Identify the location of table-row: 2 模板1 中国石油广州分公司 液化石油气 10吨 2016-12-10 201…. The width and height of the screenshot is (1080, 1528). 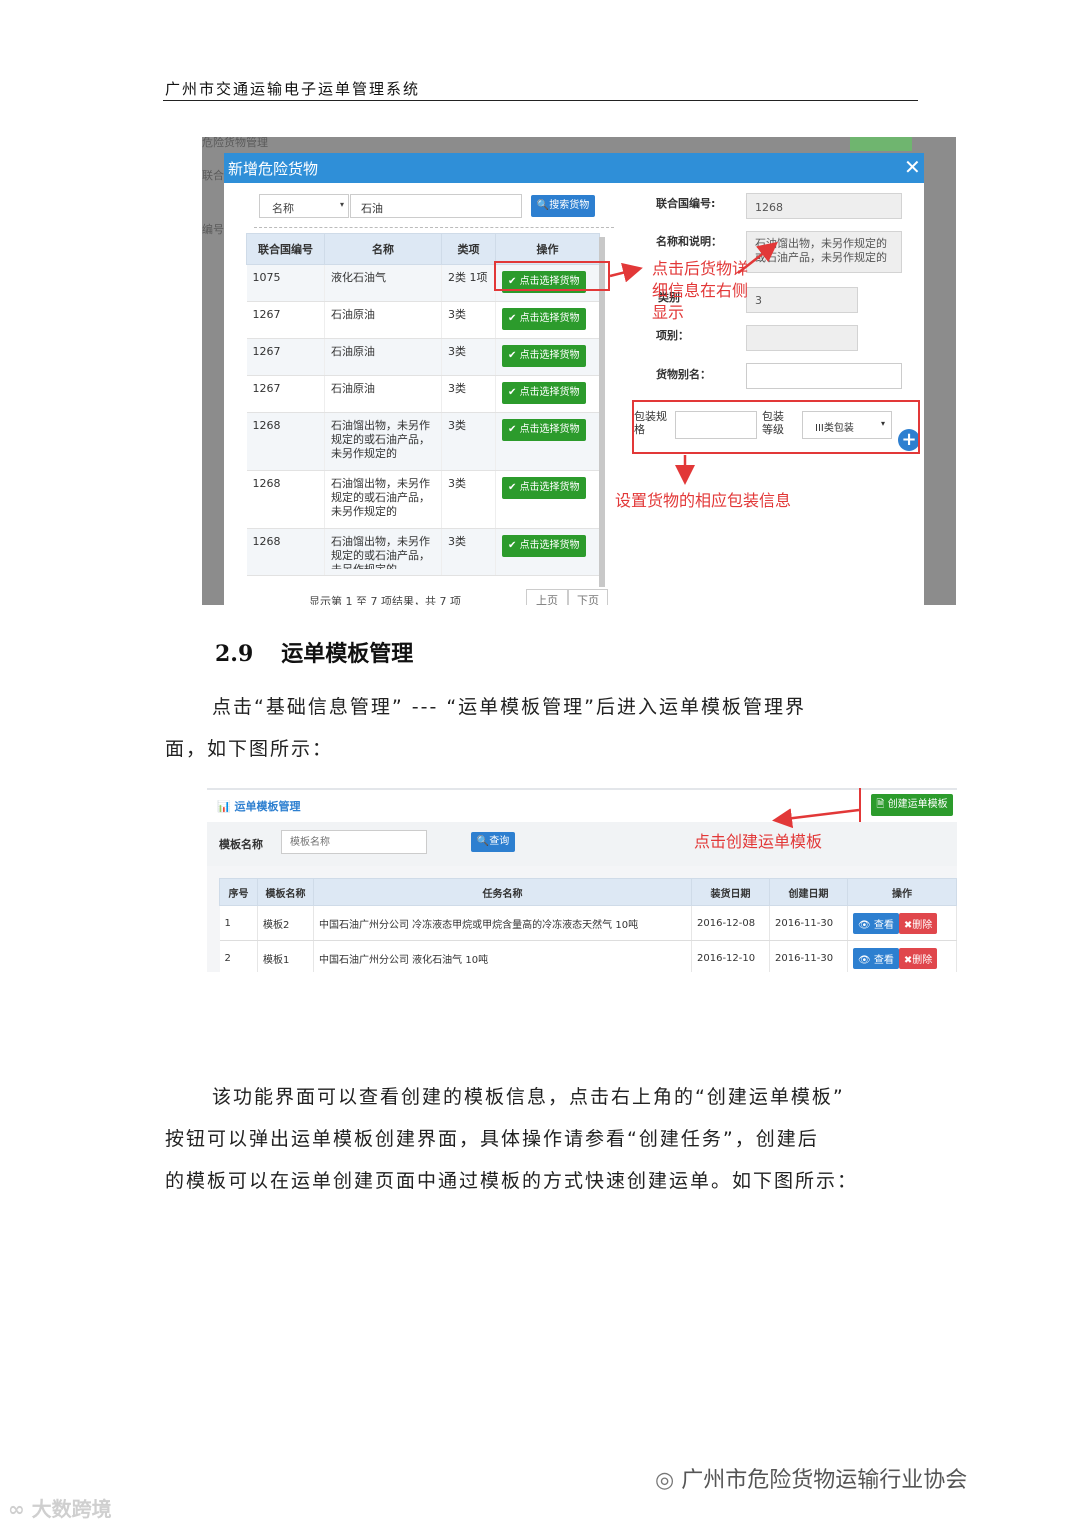
(588, 956).